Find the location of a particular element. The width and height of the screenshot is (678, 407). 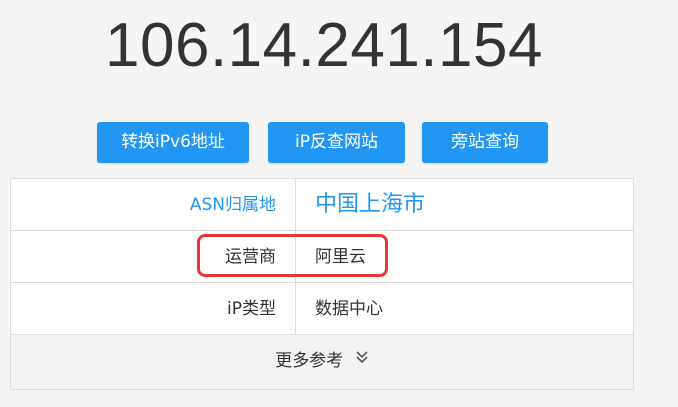

ip-type-row: iP类型 数据中心 is located at coordinates (322, 309).